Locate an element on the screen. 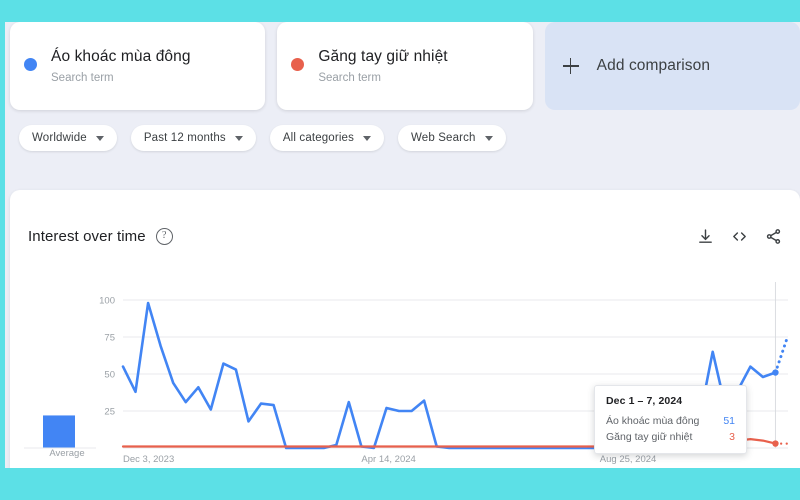 Image resolution: width=800 pixels, height=500 pixels. y-axis-tick-label: 75 is located at coordinates (109, 338).